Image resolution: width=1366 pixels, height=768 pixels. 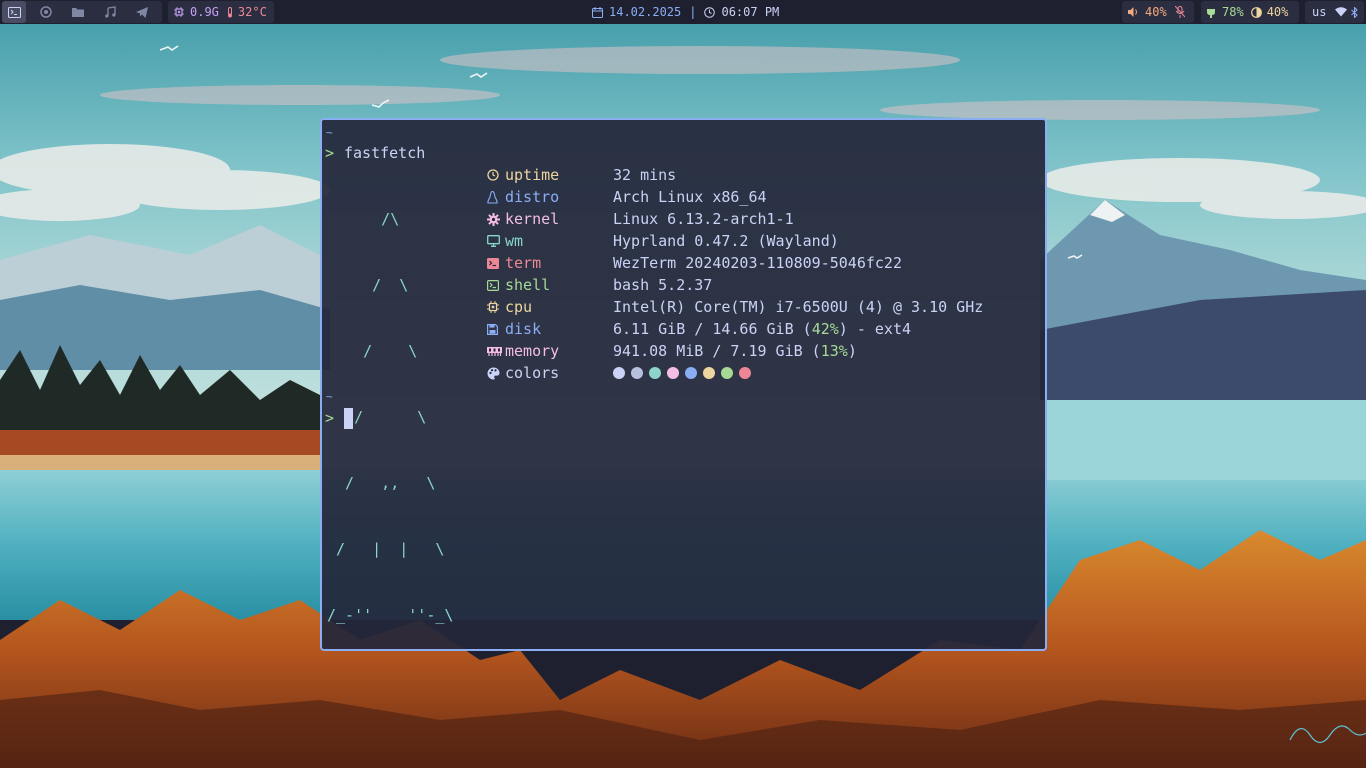 What do you see at coordinates (834, 351) in the screenshot?
I see `memory-usage-percent: 13%` at bounding box center [834, 351].